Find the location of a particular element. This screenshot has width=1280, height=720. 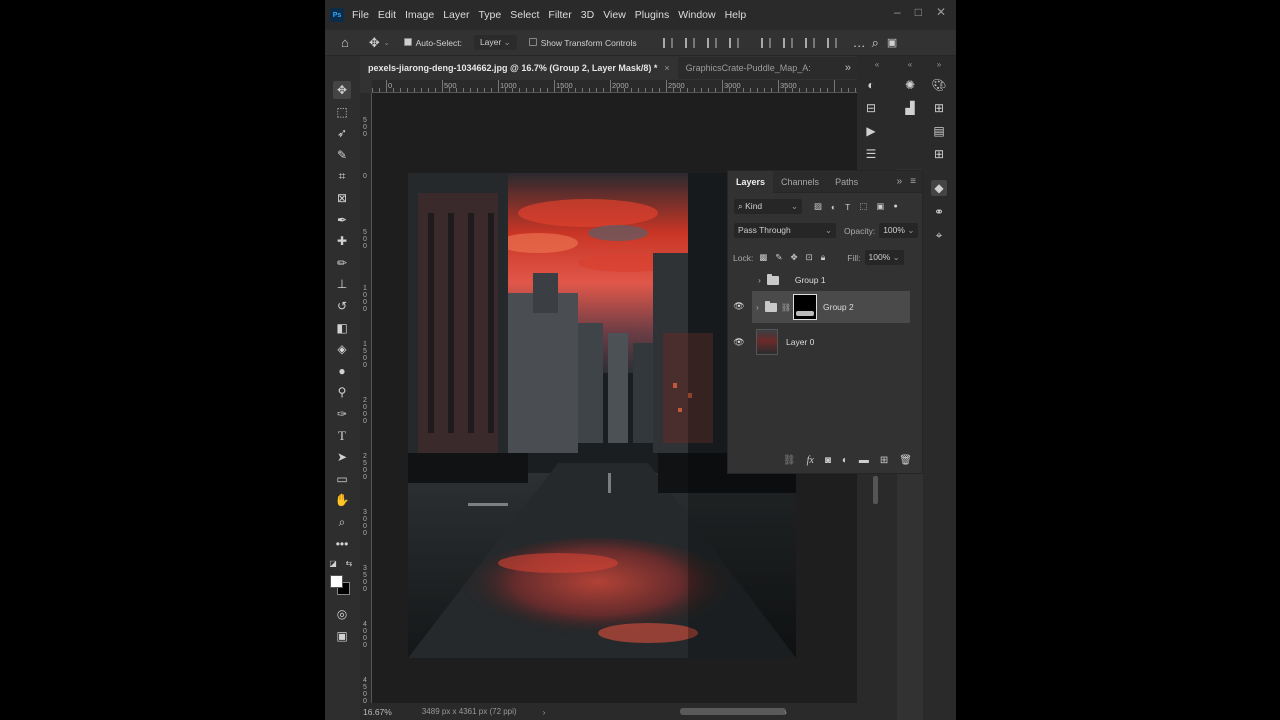

new-group-icon: ▬ is located at coordinates (864, 460).